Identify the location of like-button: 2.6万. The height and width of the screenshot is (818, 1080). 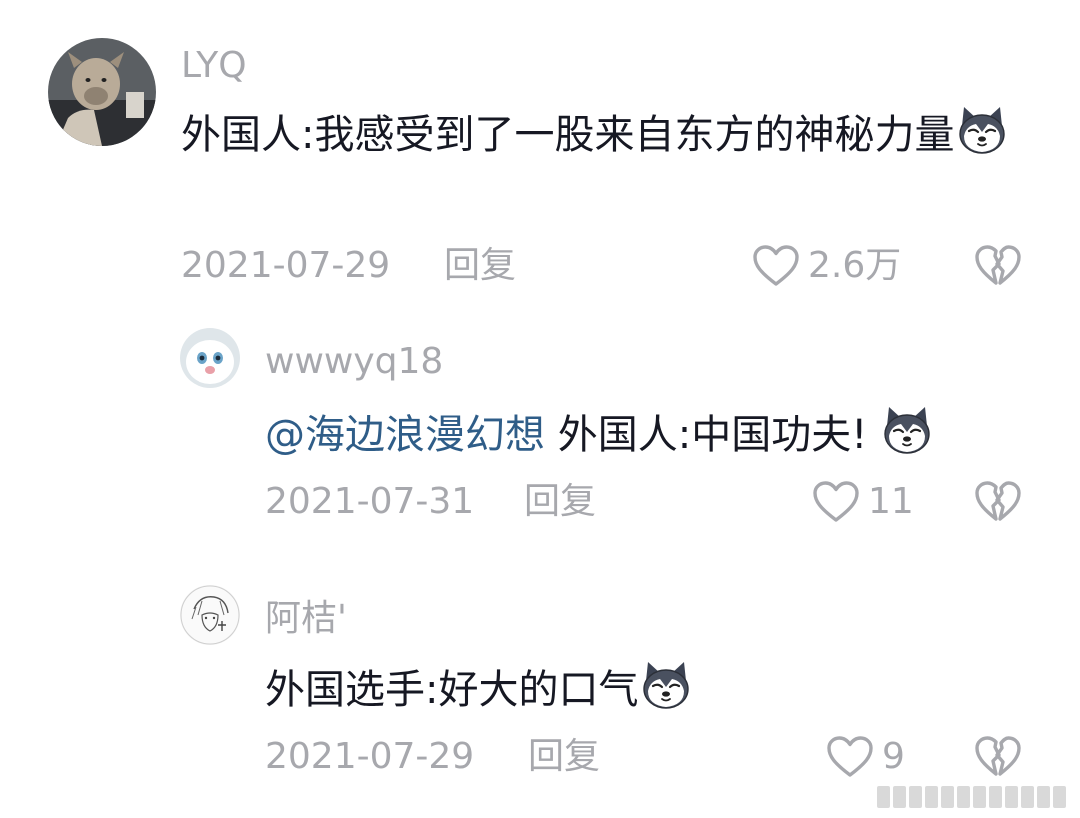
(826, 266).